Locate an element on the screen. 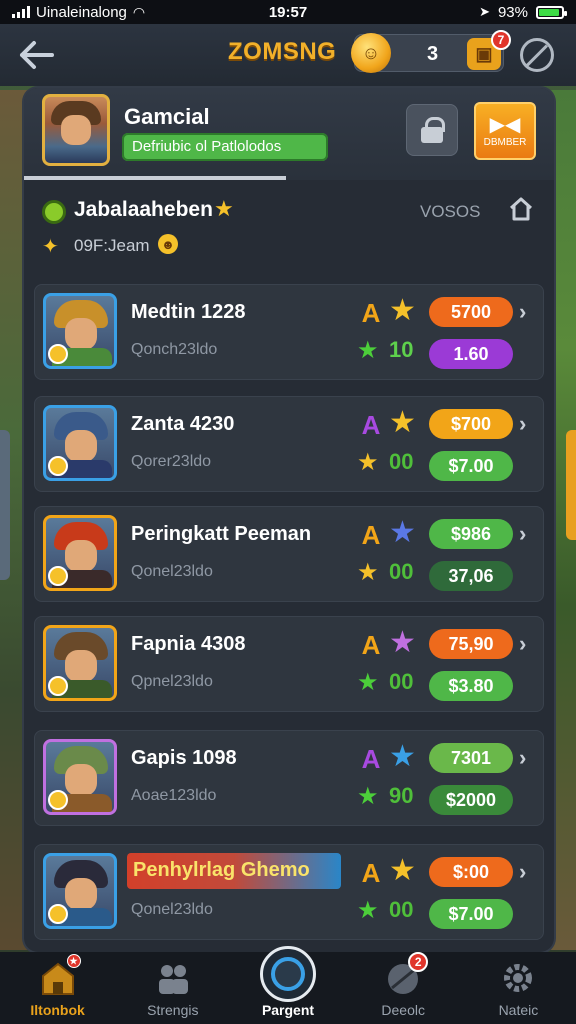 Image resolution: width=576 pixels, height=1024 pixels. star-count: 10 is located at coordinates (401, 349).